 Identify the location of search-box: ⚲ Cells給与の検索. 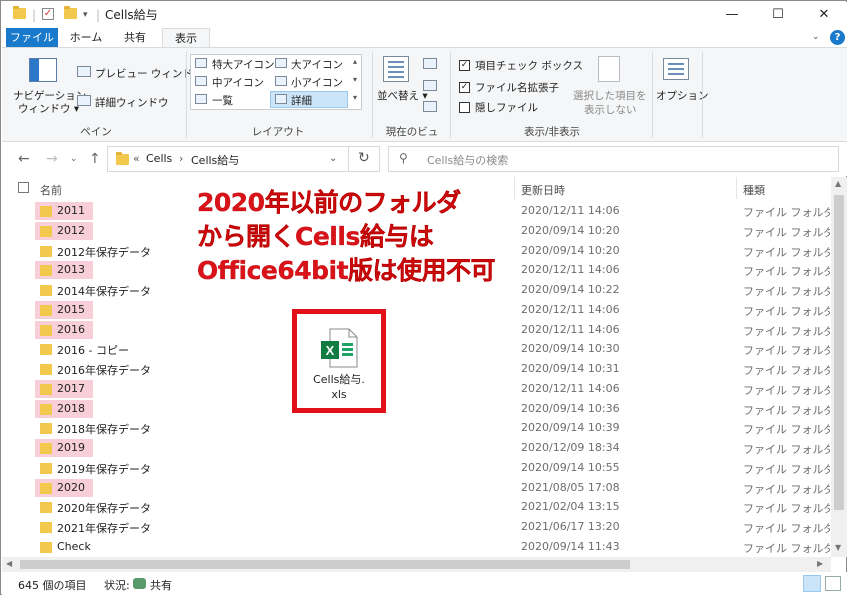
(613, 159).